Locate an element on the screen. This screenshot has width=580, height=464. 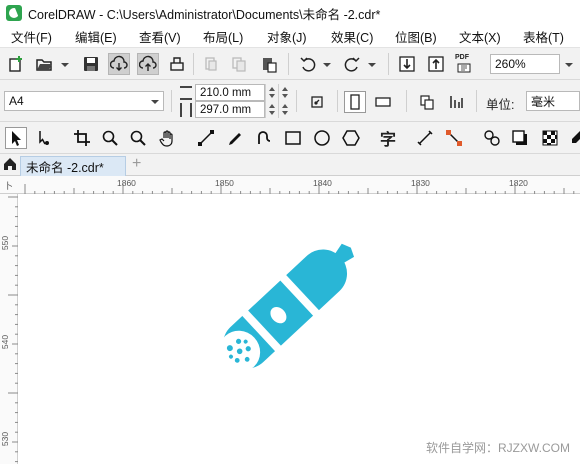
coreldraw-logo-icon is located at coordinates (14, 13).